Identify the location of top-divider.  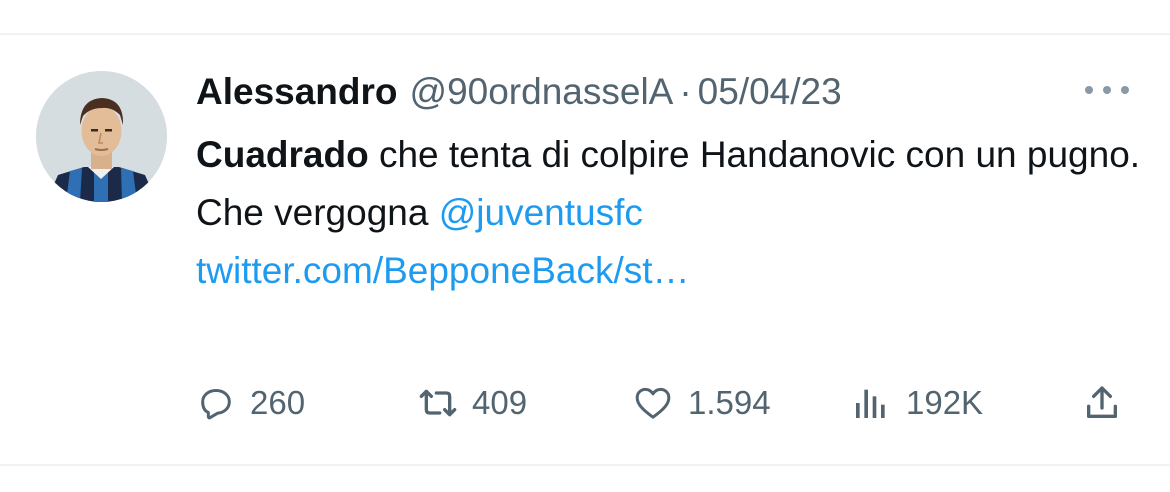
(585, 34).